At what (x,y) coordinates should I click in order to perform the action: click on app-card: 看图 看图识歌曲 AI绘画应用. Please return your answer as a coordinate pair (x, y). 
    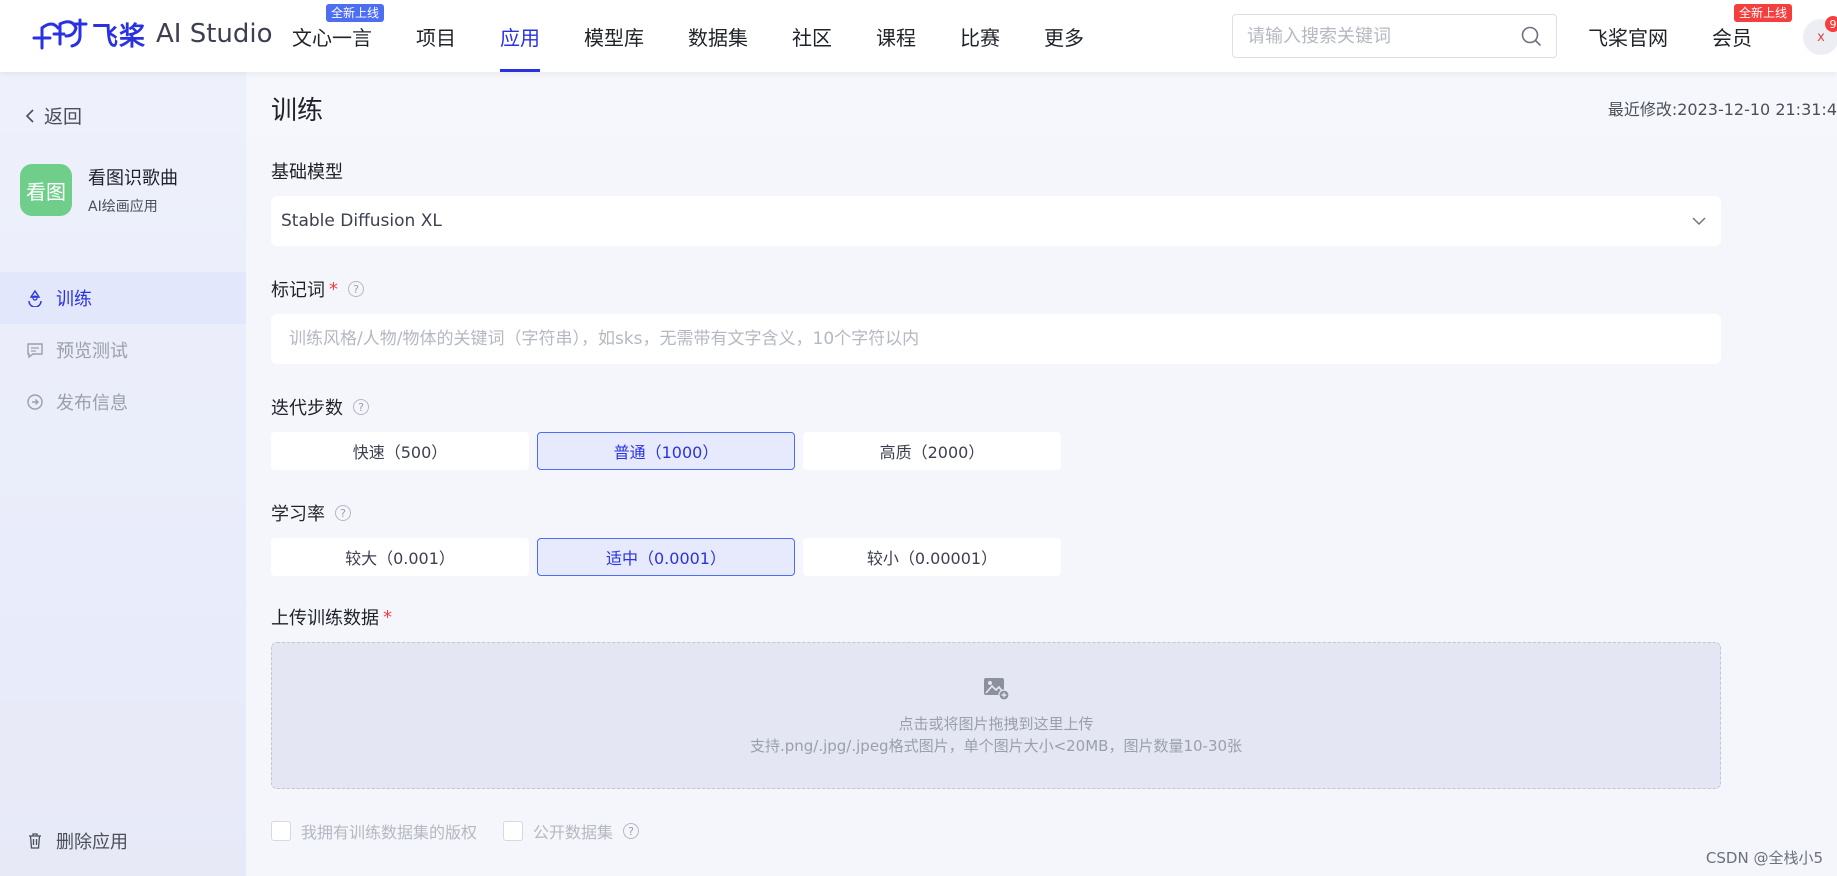
    Looking at the image, I should click on (99, 190).